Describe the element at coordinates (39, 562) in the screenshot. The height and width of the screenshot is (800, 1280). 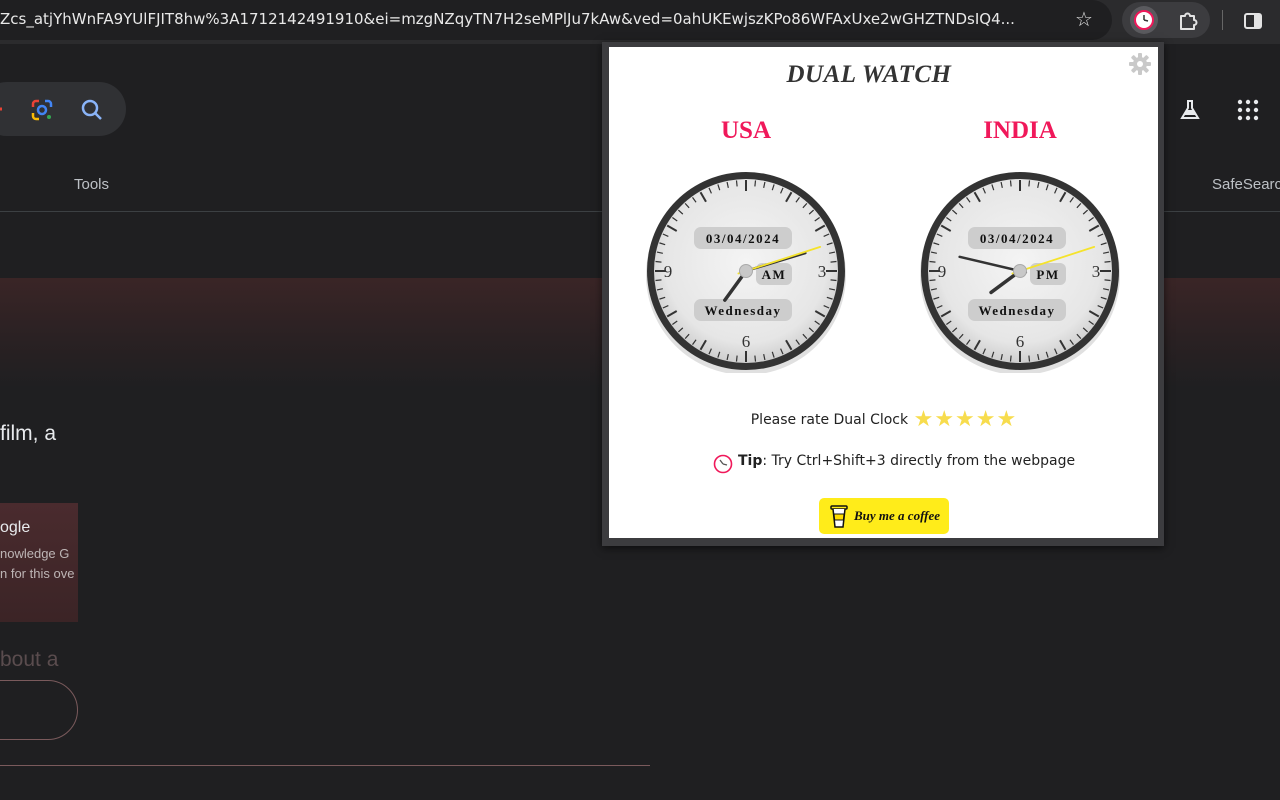
I see `knowledge-card: ogle nowledge G n for this ove` at that location.